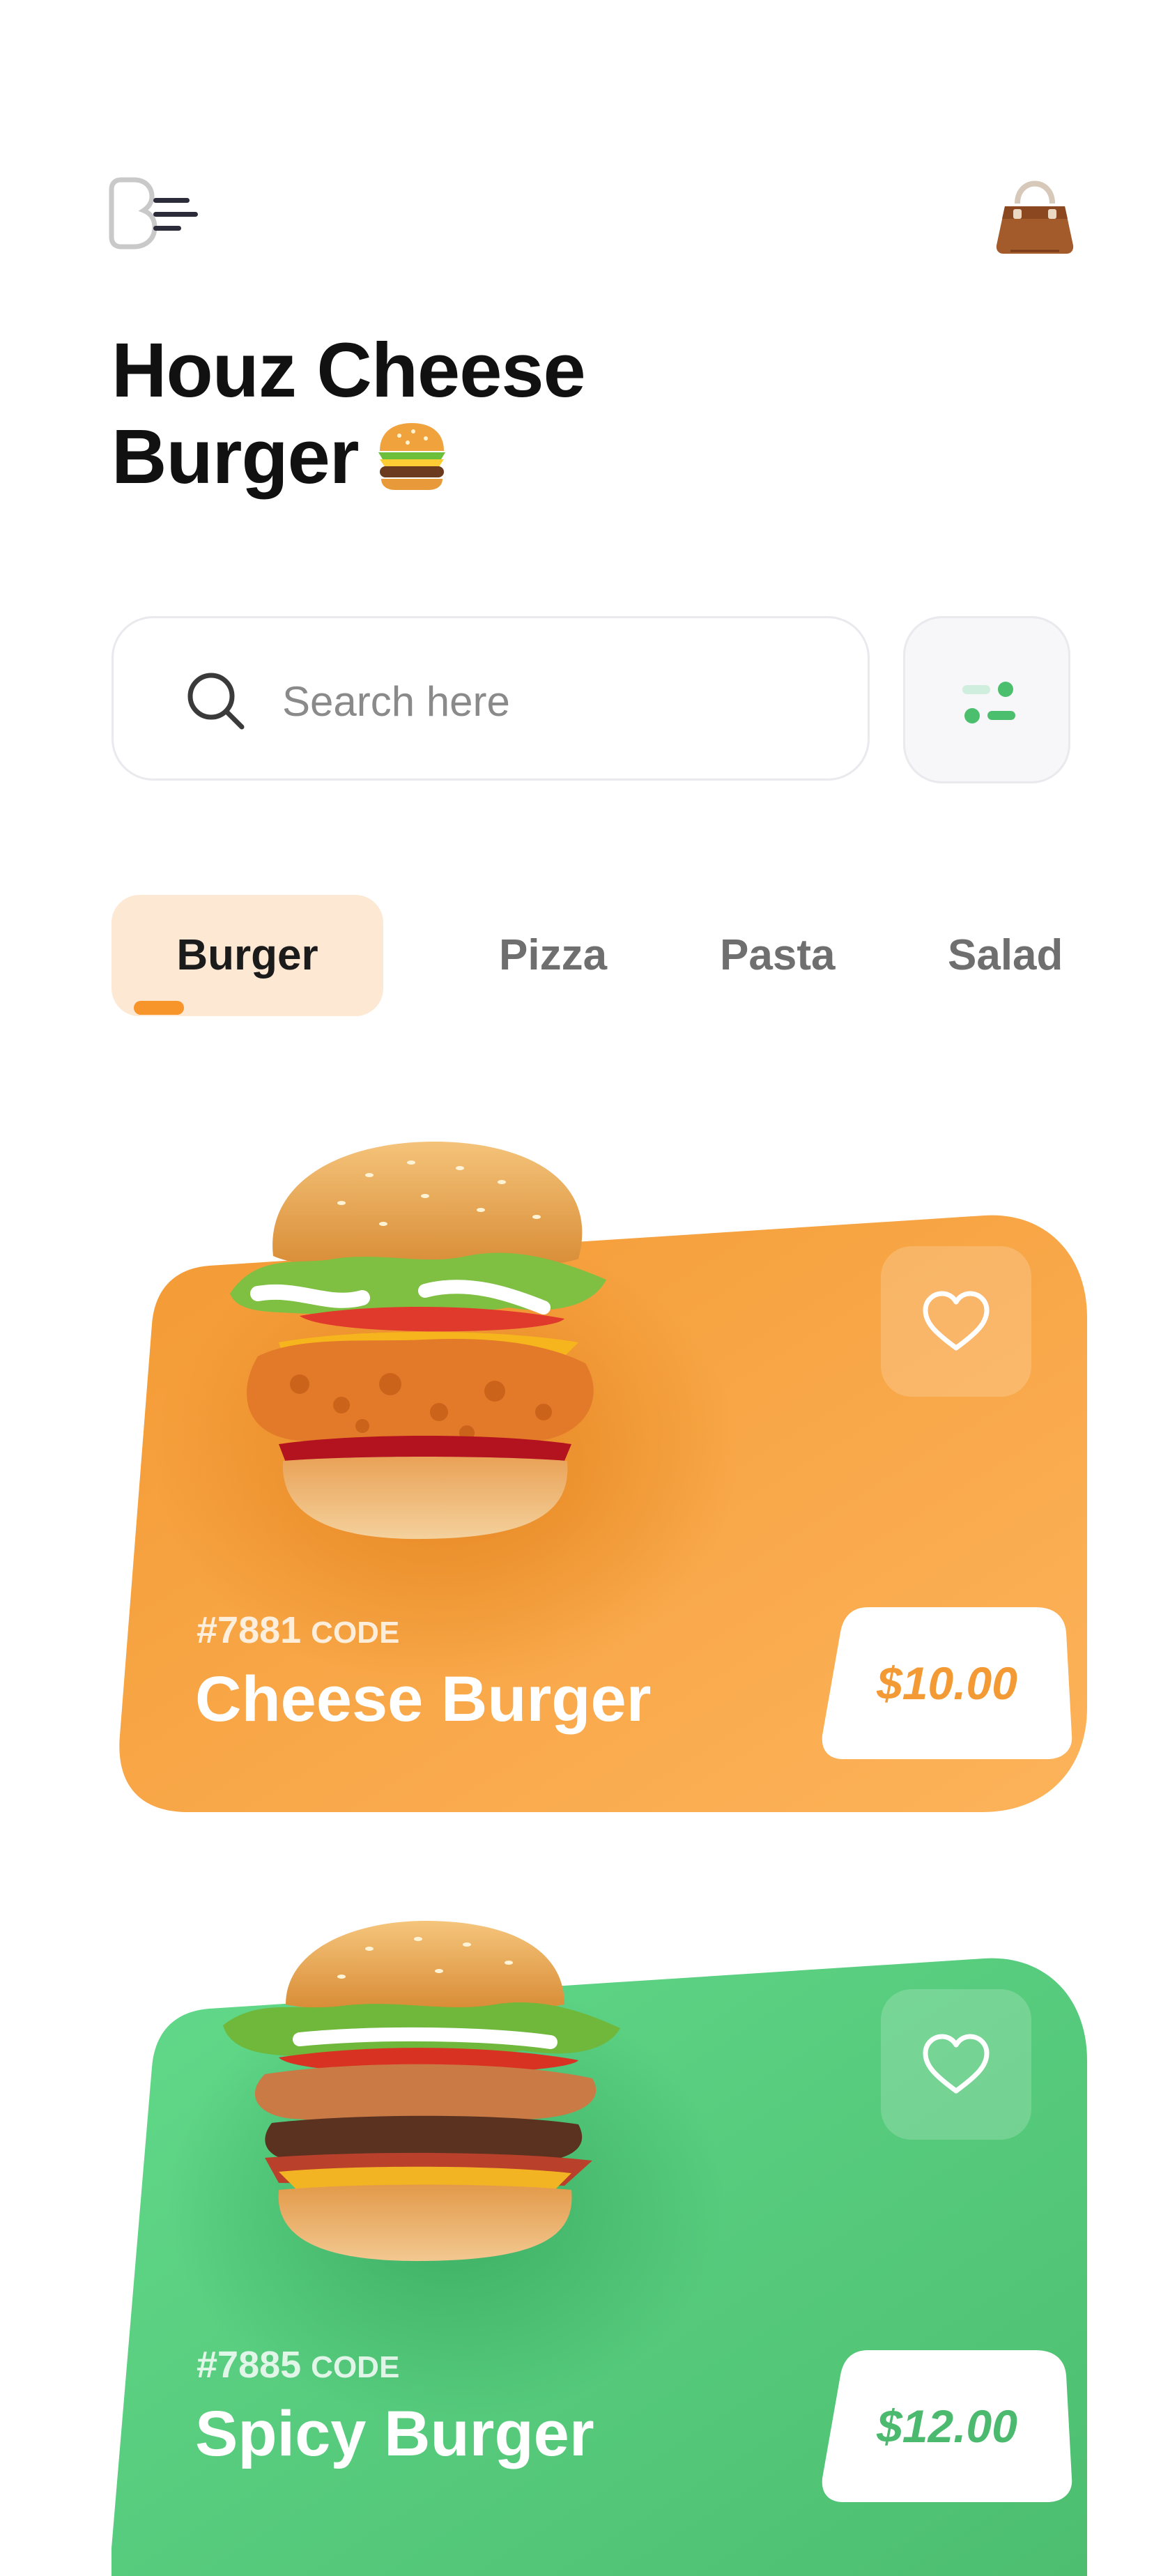 Image resolution: width=1154 pixels, height=2576 pixels. I want to click on tab-label: Pizza, so click(553, 955).